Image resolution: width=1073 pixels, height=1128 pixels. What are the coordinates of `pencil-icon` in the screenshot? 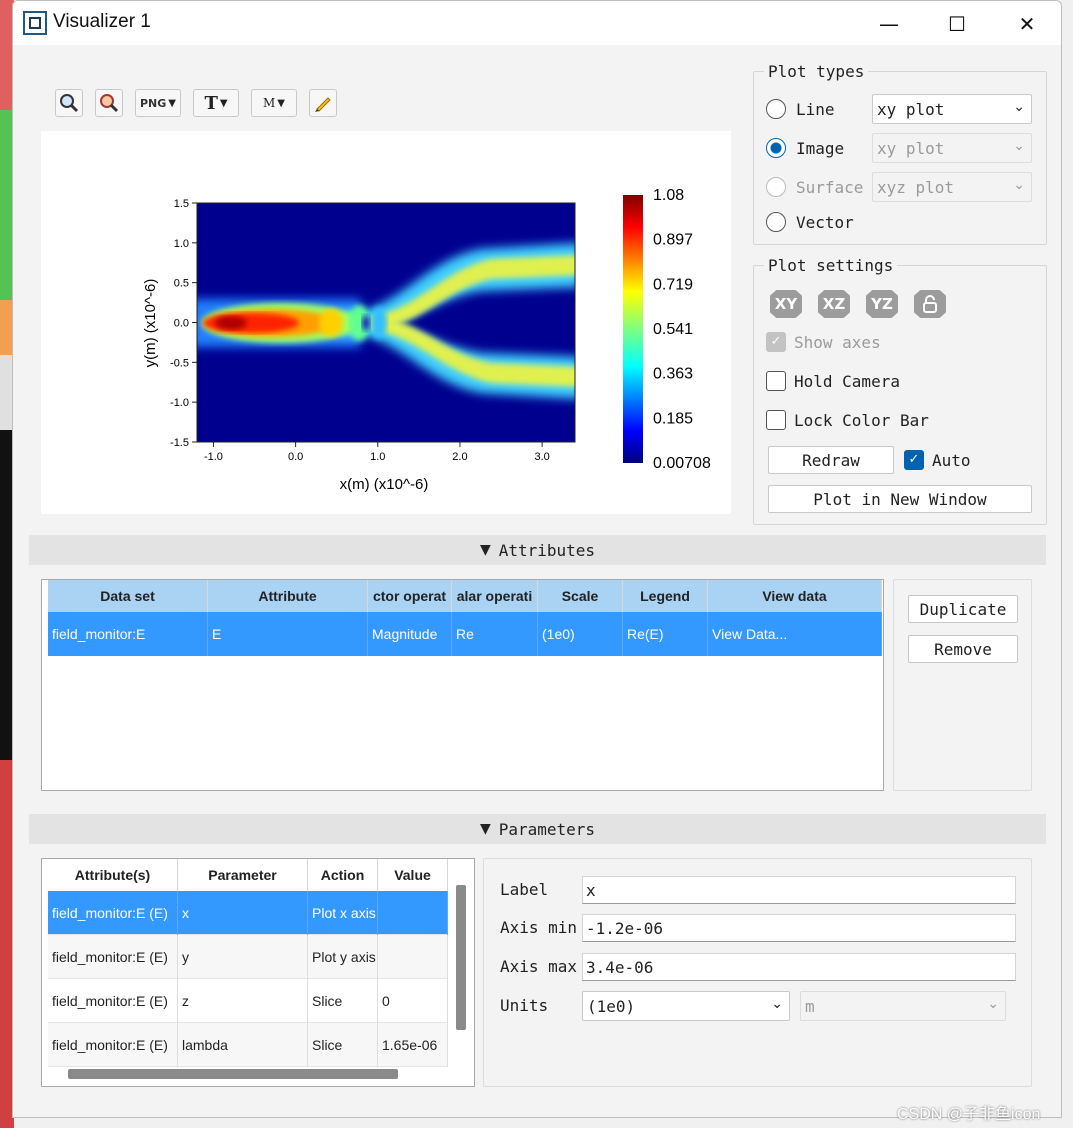 It's located at (323, 104).